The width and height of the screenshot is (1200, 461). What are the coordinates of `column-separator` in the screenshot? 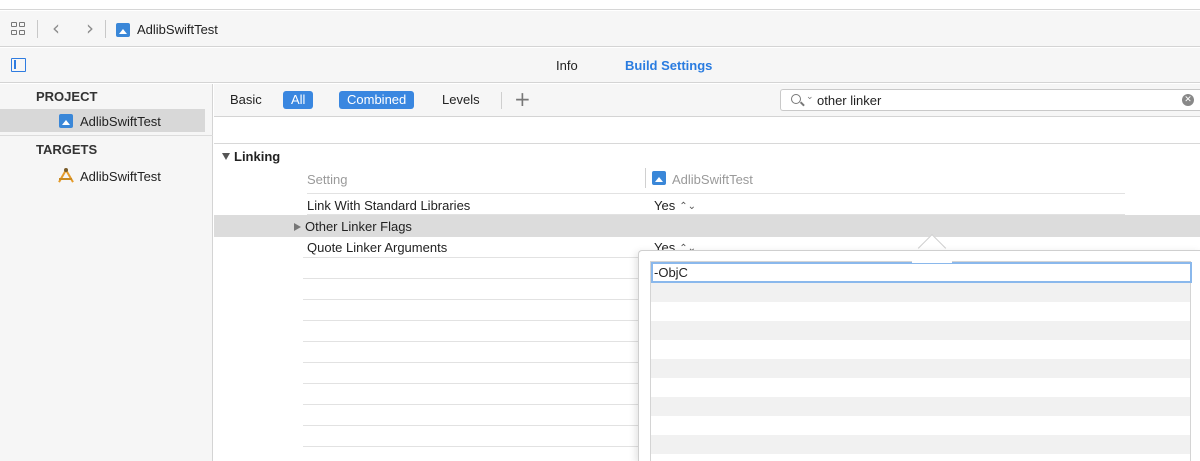 It's located at (645, 178).